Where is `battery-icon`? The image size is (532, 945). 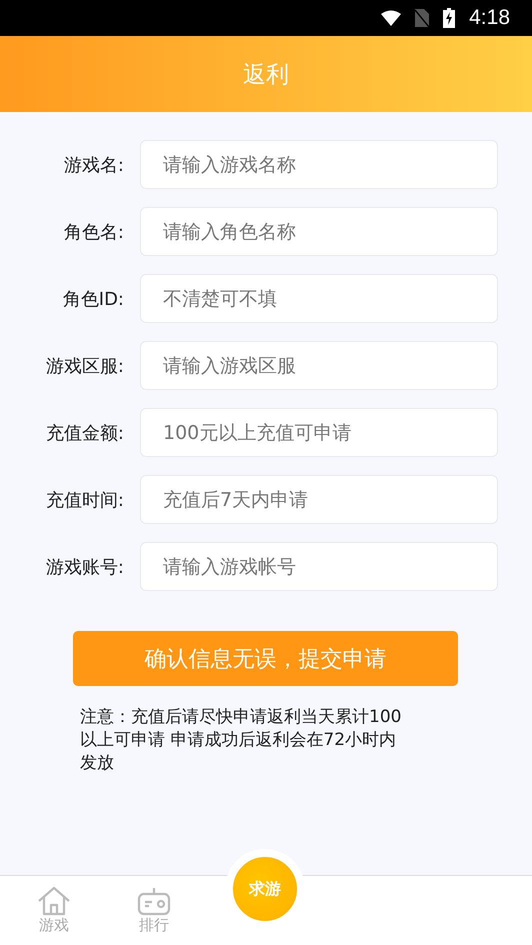
battery-icon is located at coordinates (449, 18).